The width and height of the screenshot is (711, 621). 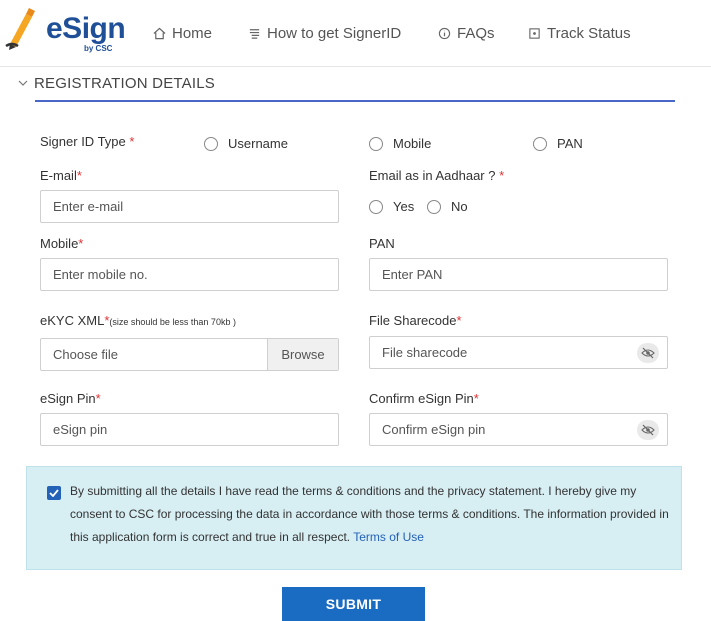 What do you see at coordinates (189, 206) in the screenshot?
I see `email-field: Enter e-mail` at bounding box center [189, 206].